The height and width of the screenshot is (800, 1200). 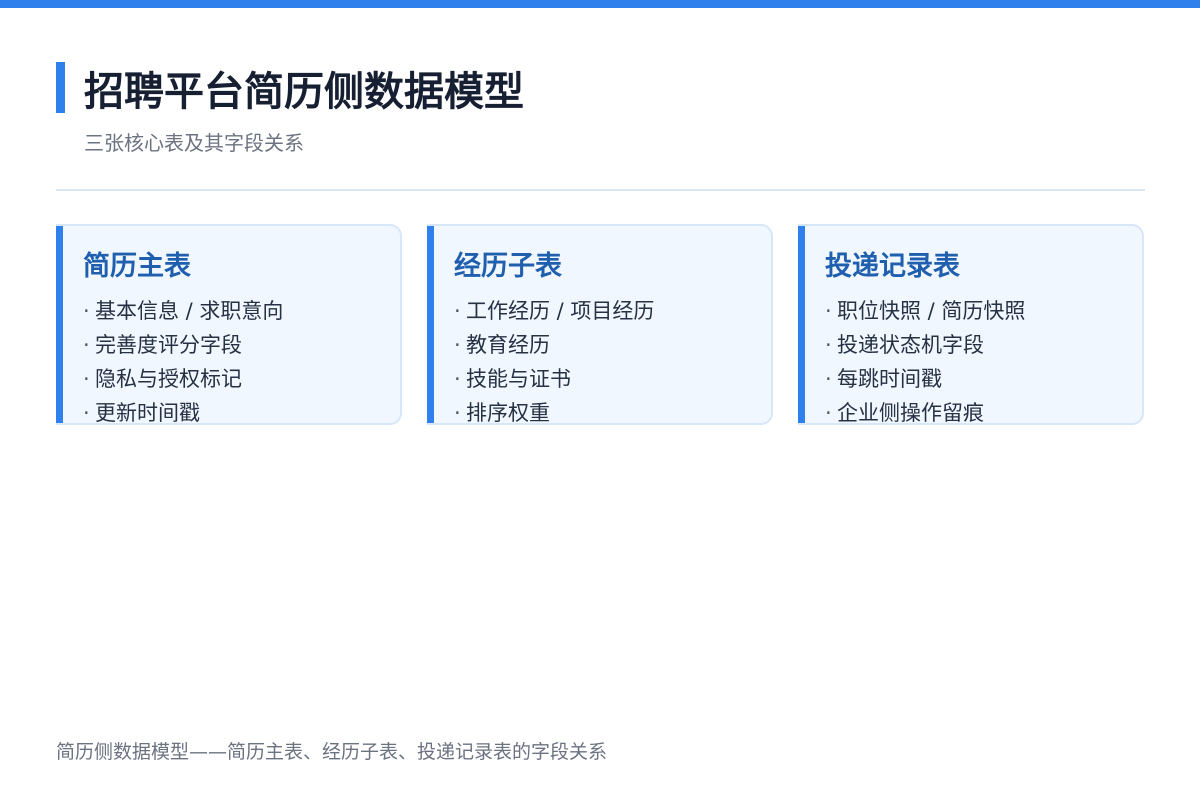 What do you see at coordinates (554, 345) in the screenshot?
I see `field-item: · 教育经历` at bounding box center [554, 345].